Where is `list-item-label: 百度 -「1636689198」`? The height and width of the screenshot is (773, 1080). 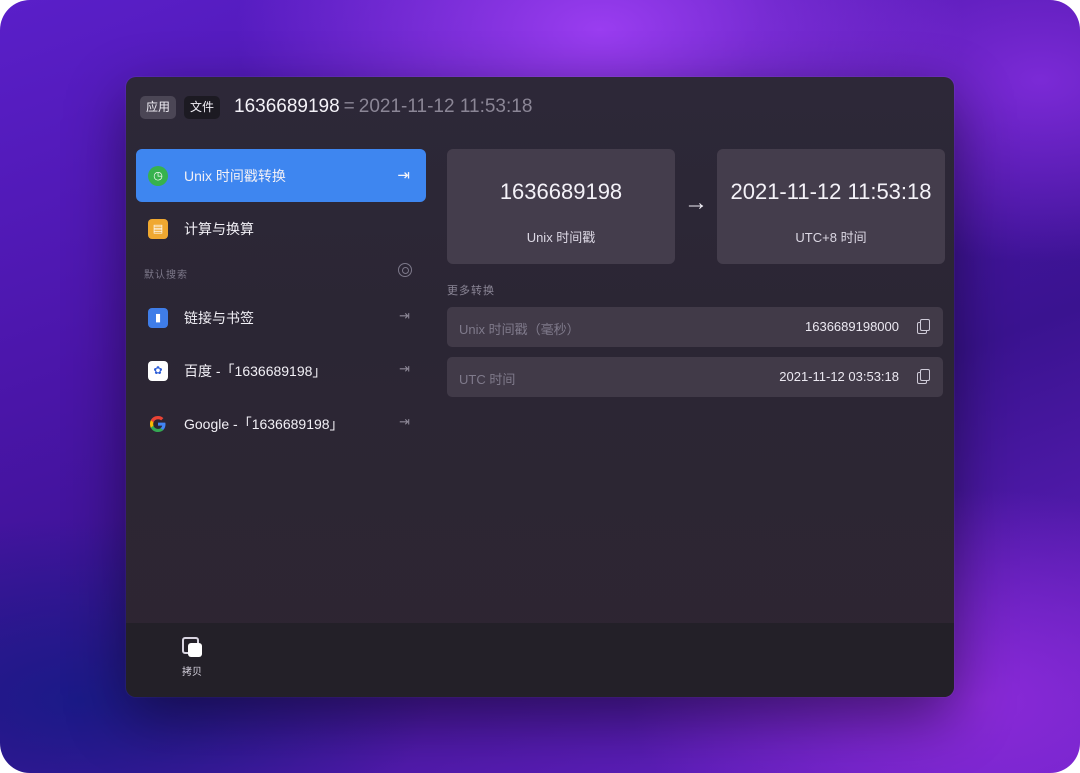
list-item-label: 百度 -「1636689198」 is located at coordinates (255, 370).